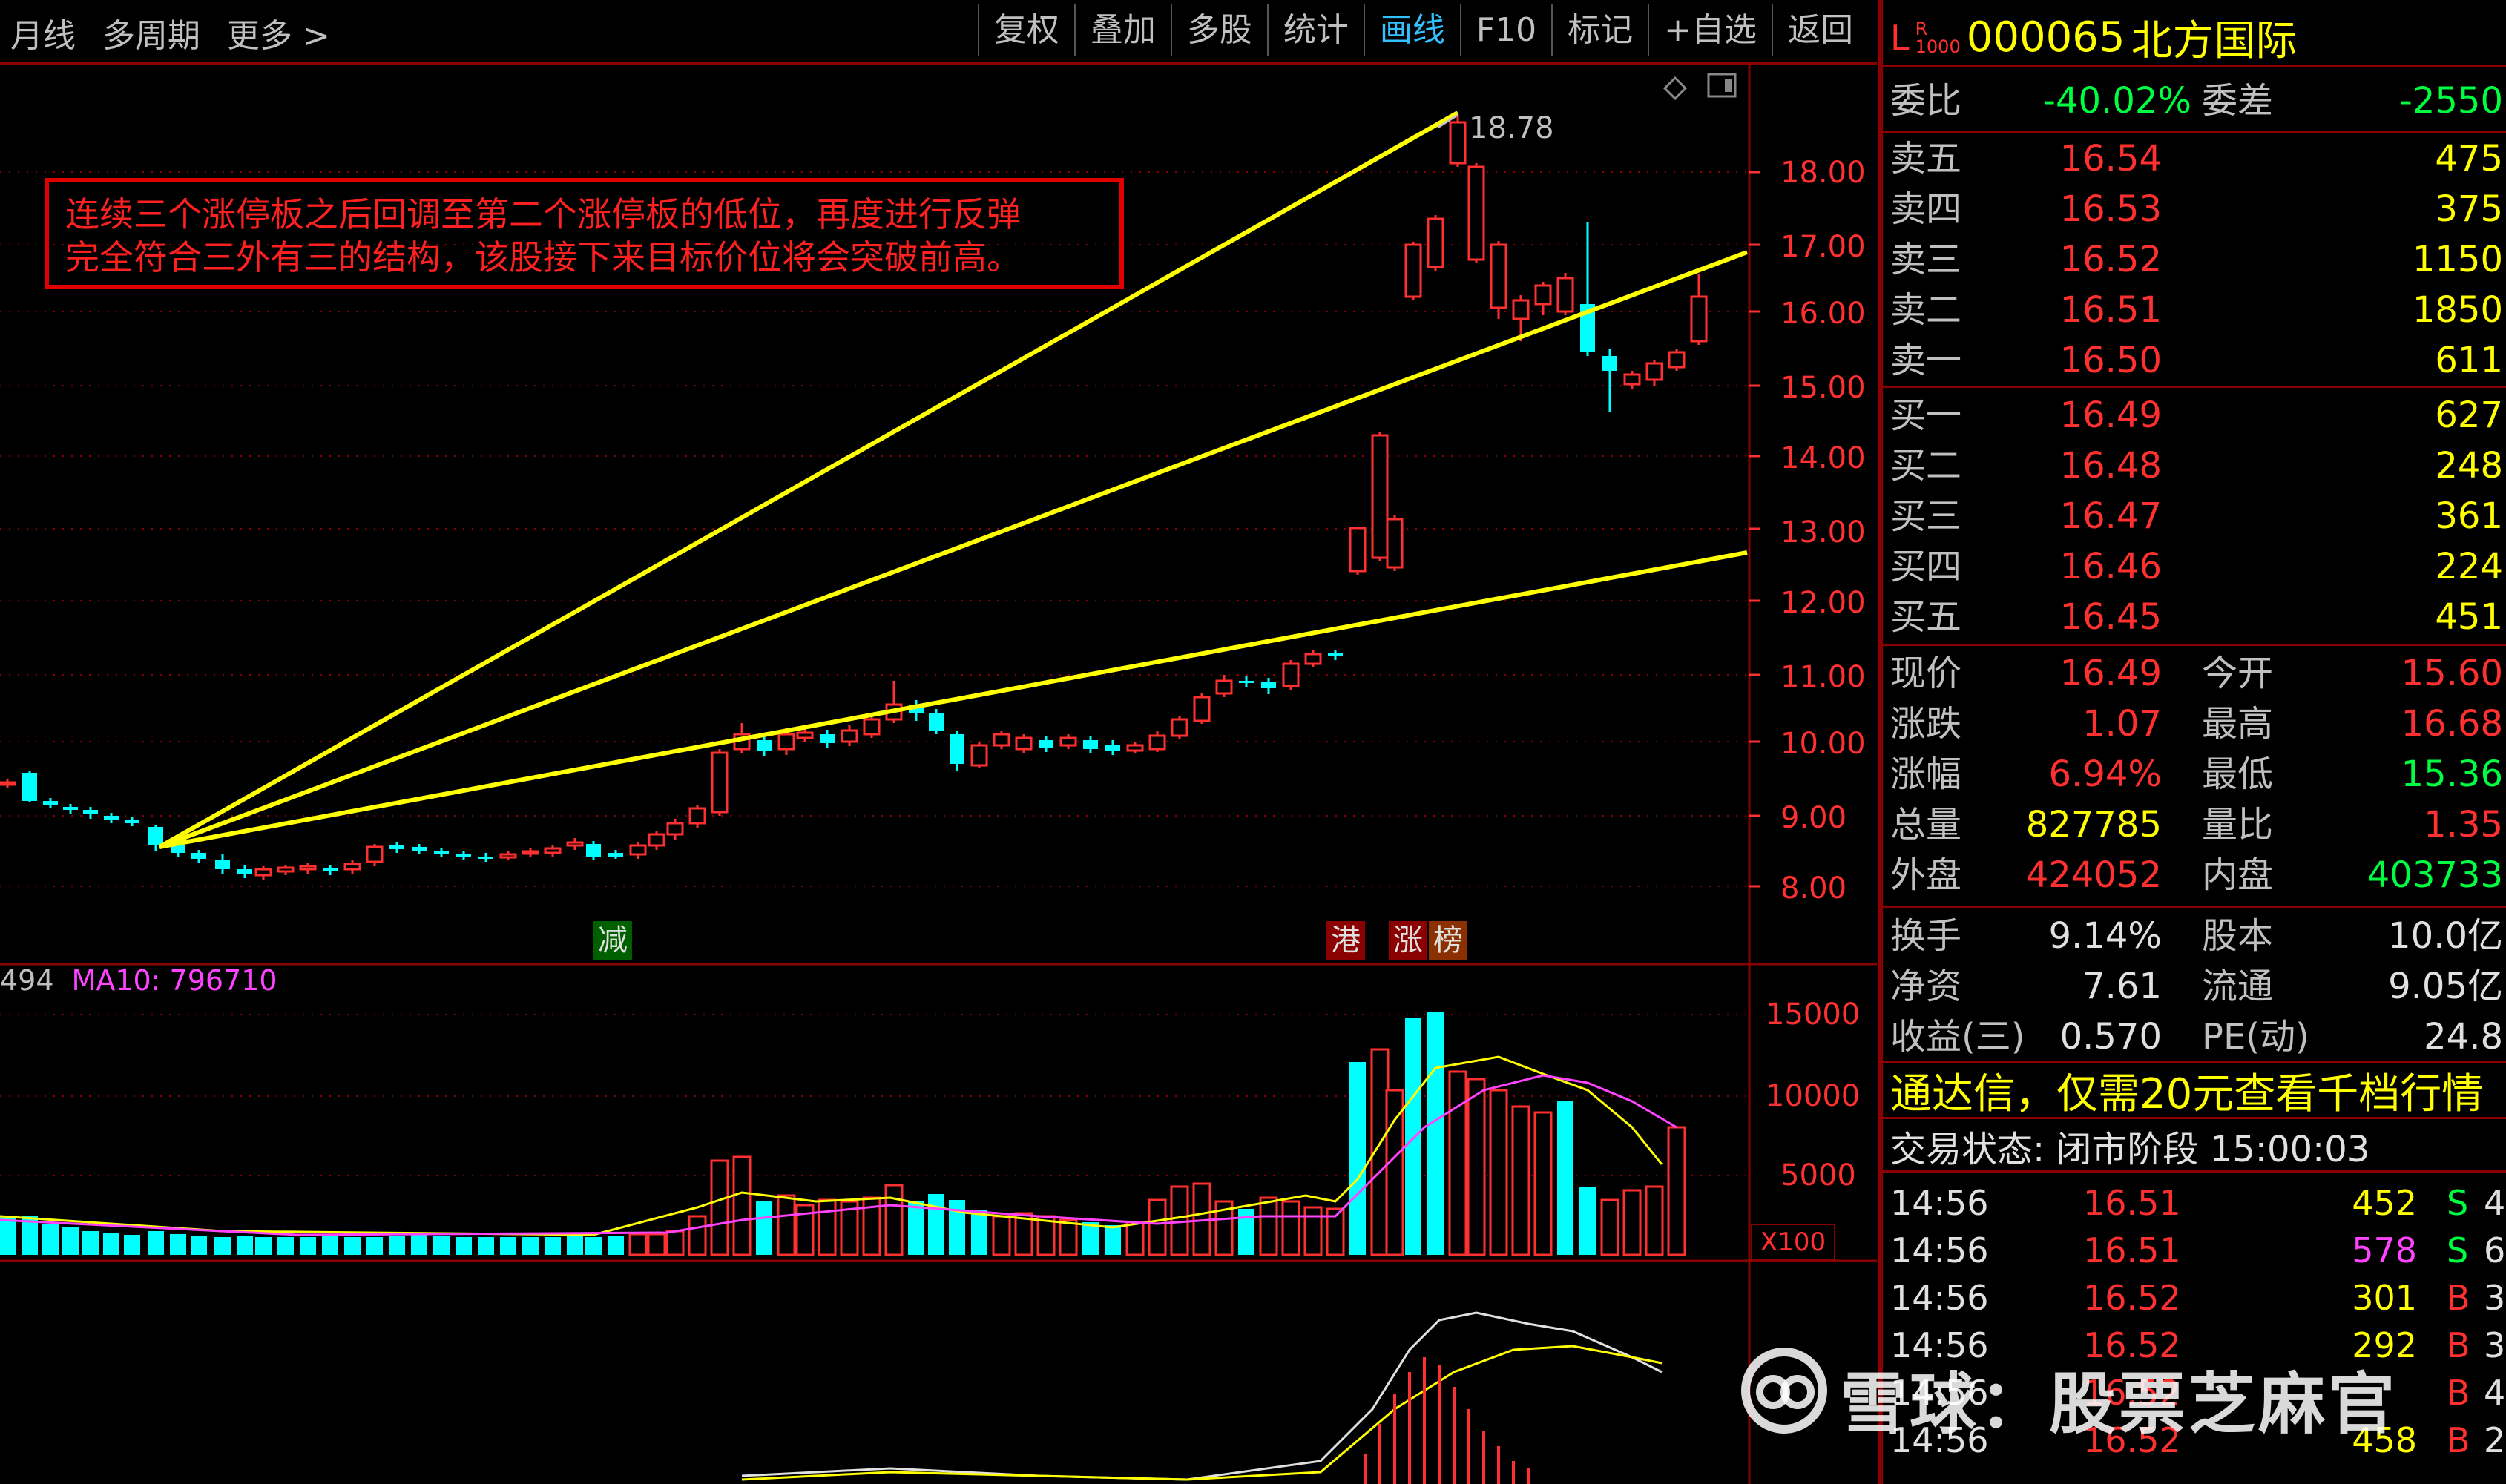 The height and width of the screenshot is (1484, 2506). I want to click on quote-label: 现价, so click(1926, 674).